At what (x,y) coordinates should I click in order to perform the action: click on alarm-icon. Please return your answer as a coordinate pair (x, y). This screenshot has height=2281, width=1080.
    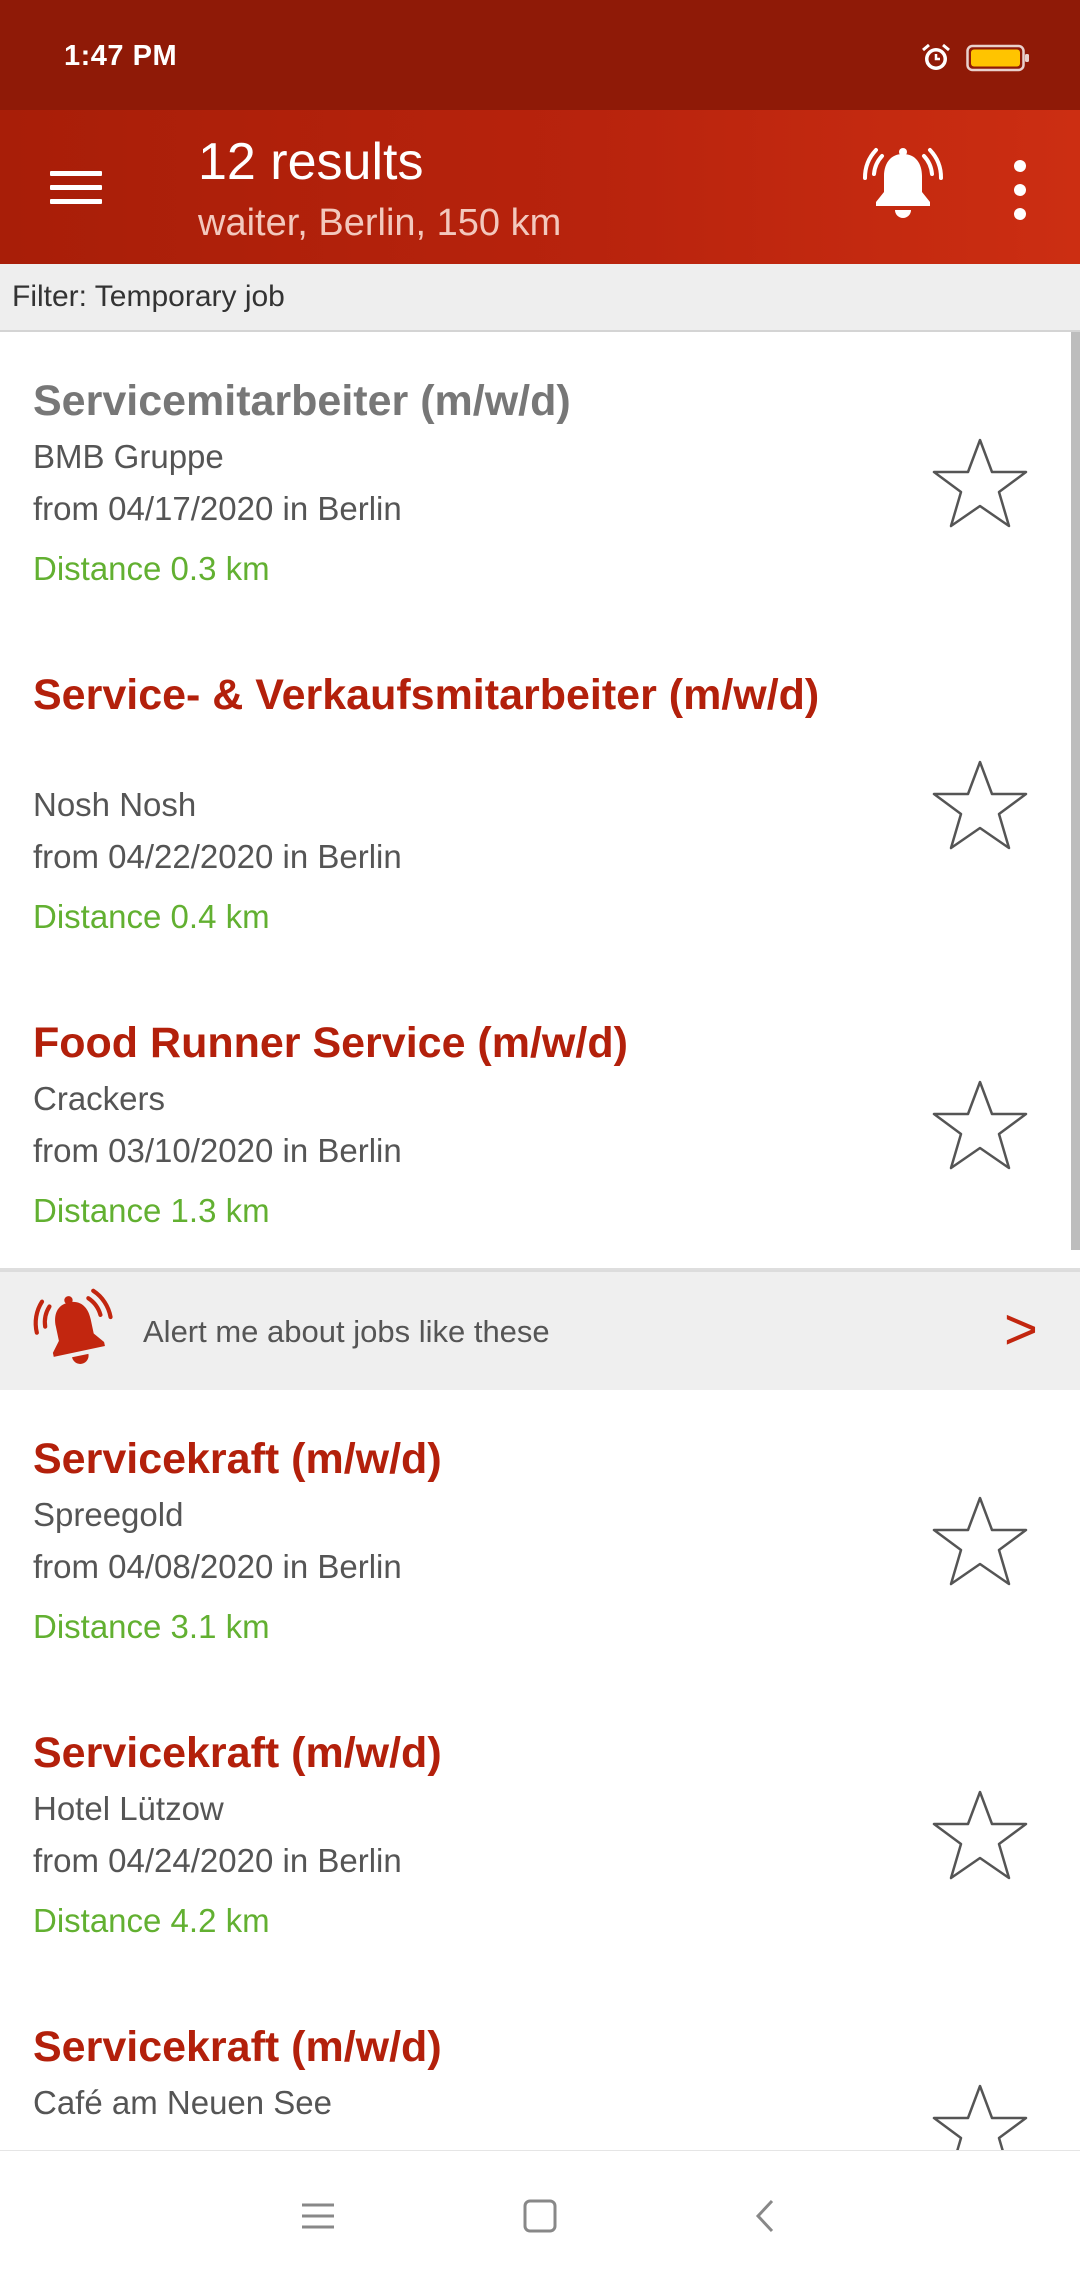
    Looking at the image, I should click on (936, 56).